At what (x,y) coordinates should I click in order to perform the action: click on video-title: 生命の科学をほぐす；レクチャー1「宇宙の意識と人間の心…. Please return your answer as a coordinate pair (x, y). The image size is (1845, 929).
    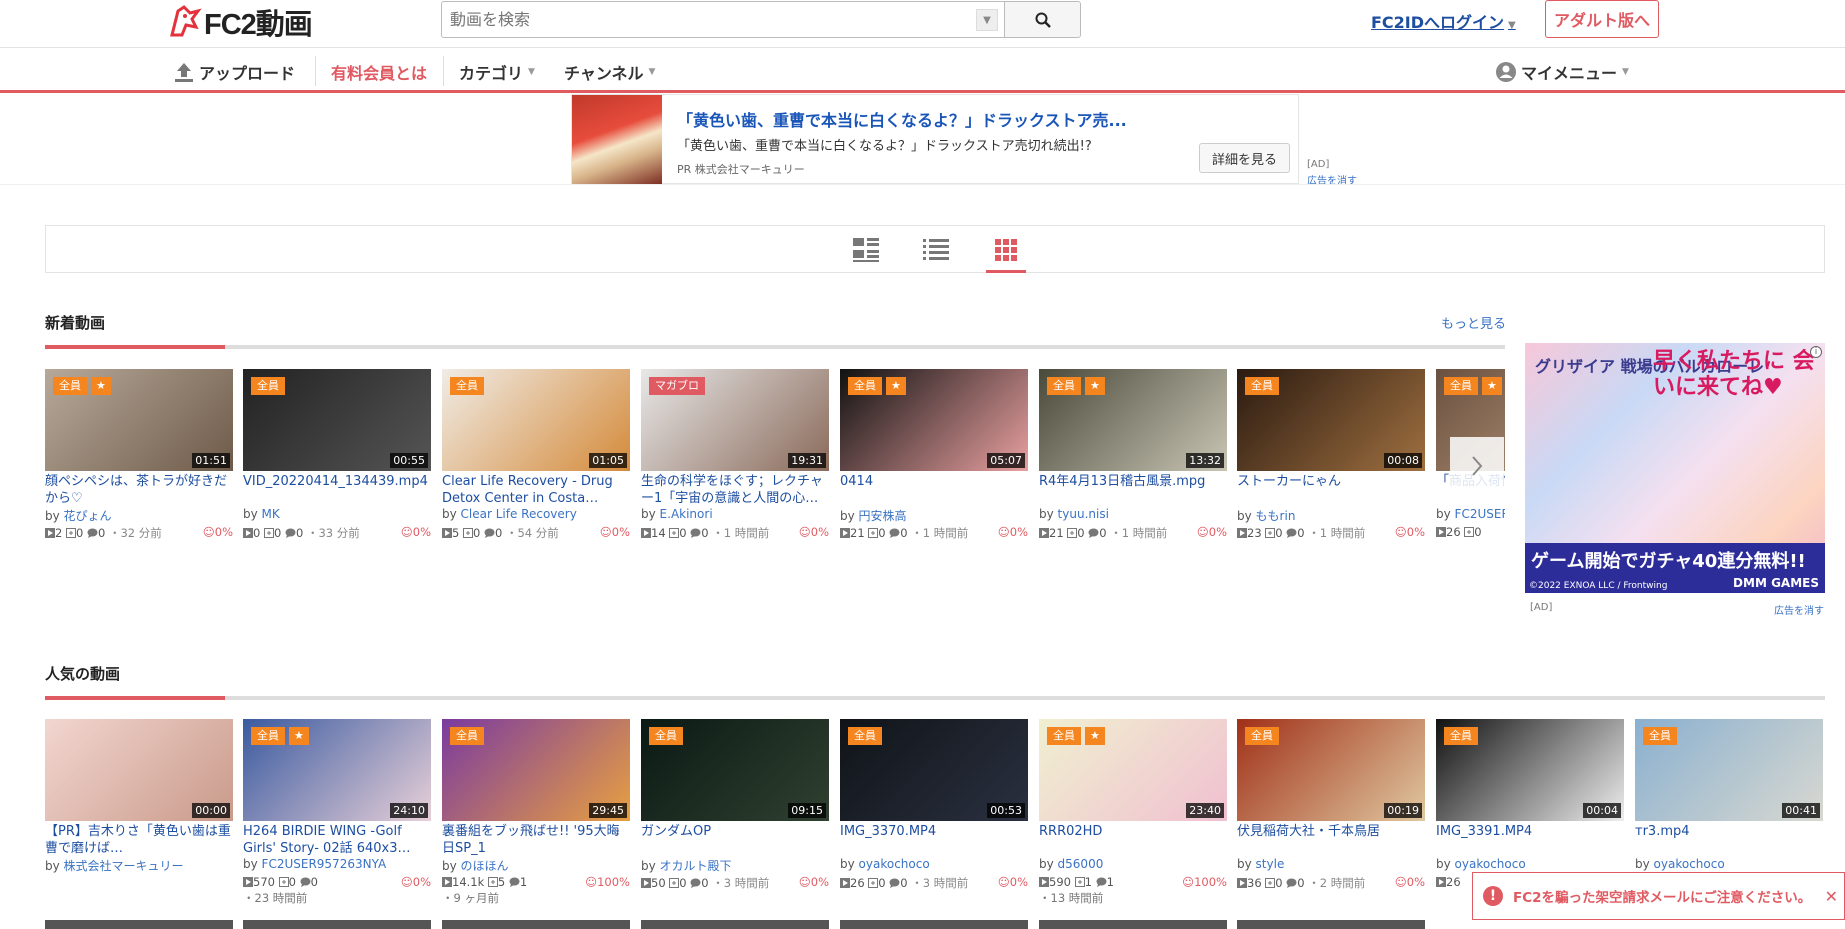
    Looking at the image, I should click on (735, 490).